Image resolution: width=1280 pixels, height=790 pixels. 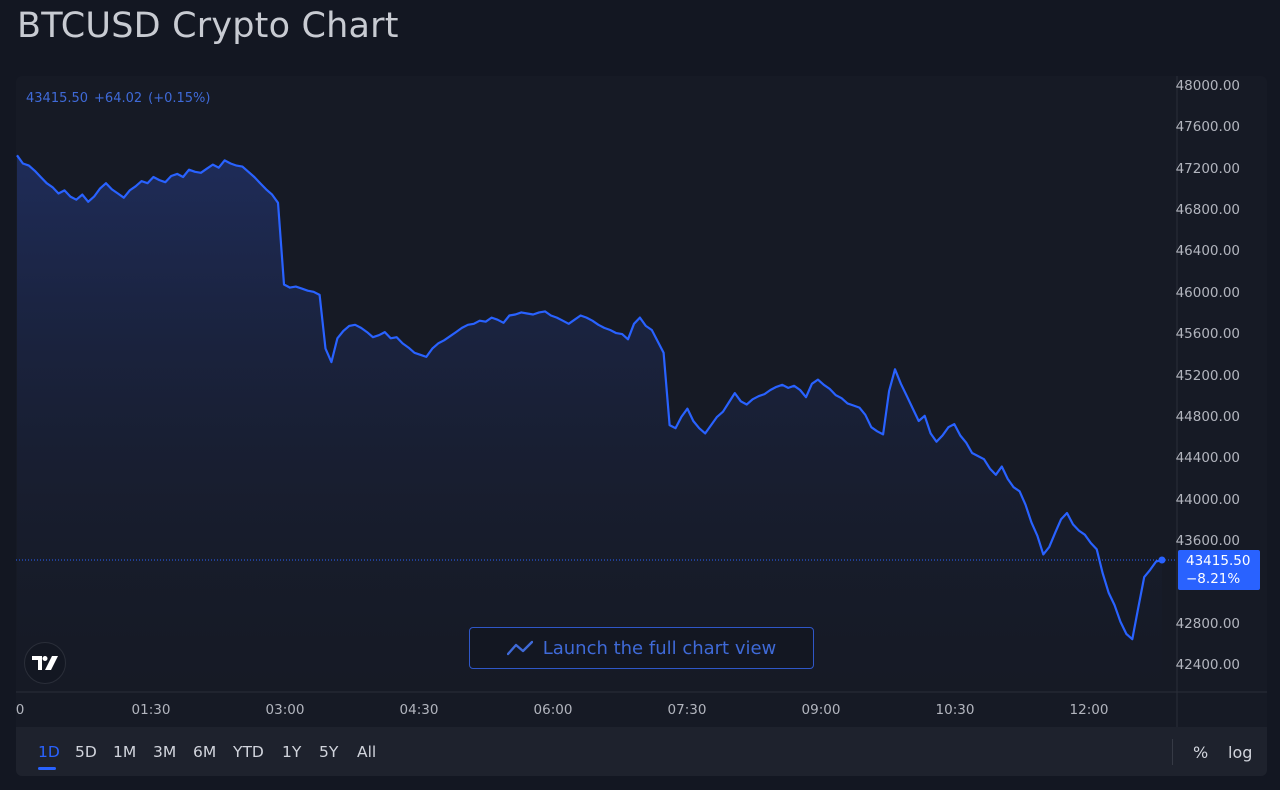 I want to click on time-tick-label: 09:00, so click(x=821, y=710).